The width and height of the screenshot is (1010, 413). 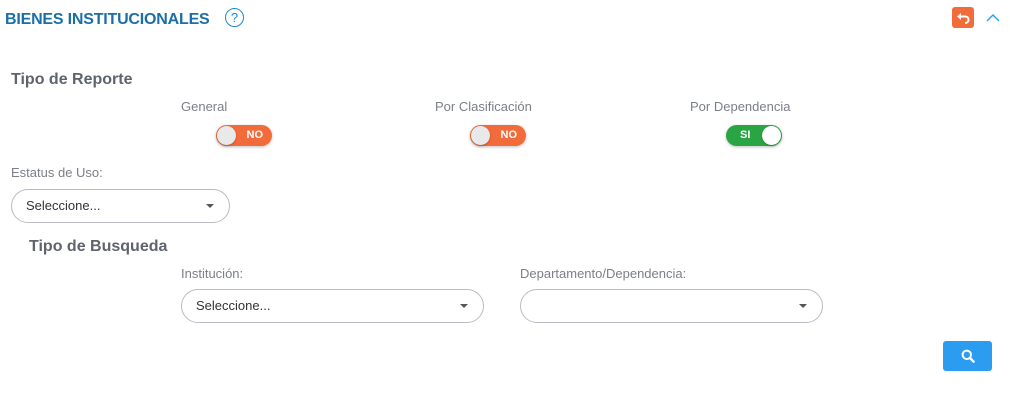 I want to click on undo-arrow-icon, so click(x=963, y=18).